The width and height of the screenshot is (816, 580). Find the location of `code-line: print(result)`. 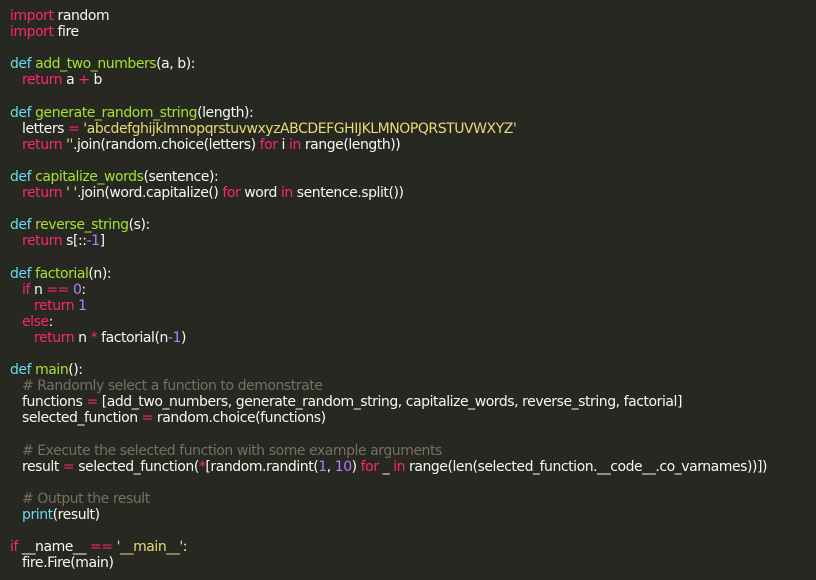

code-line: print(result) is located at coordinates (413, 515).